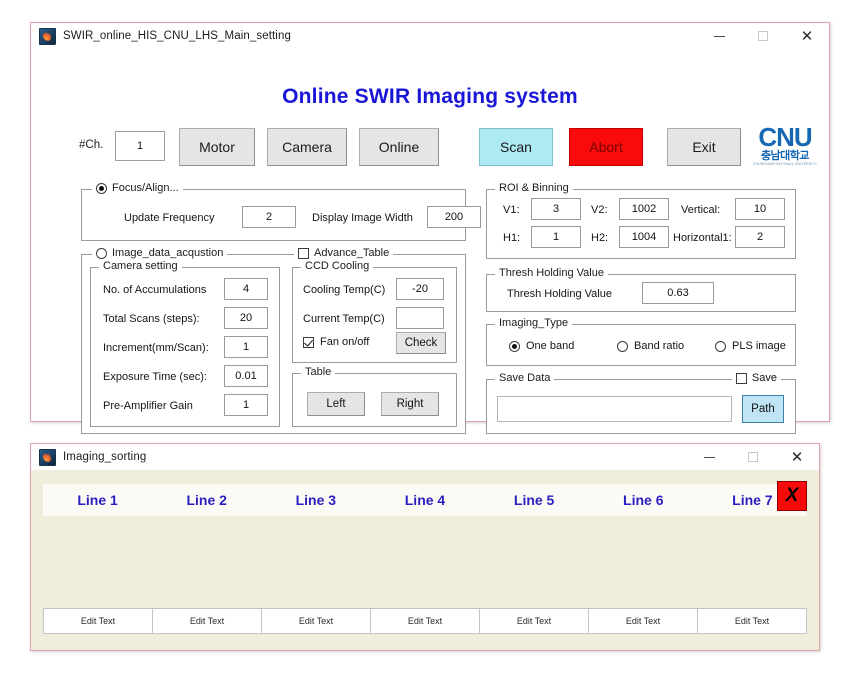  I want to click on cooling-temp-input: -20, so click(420, 289).